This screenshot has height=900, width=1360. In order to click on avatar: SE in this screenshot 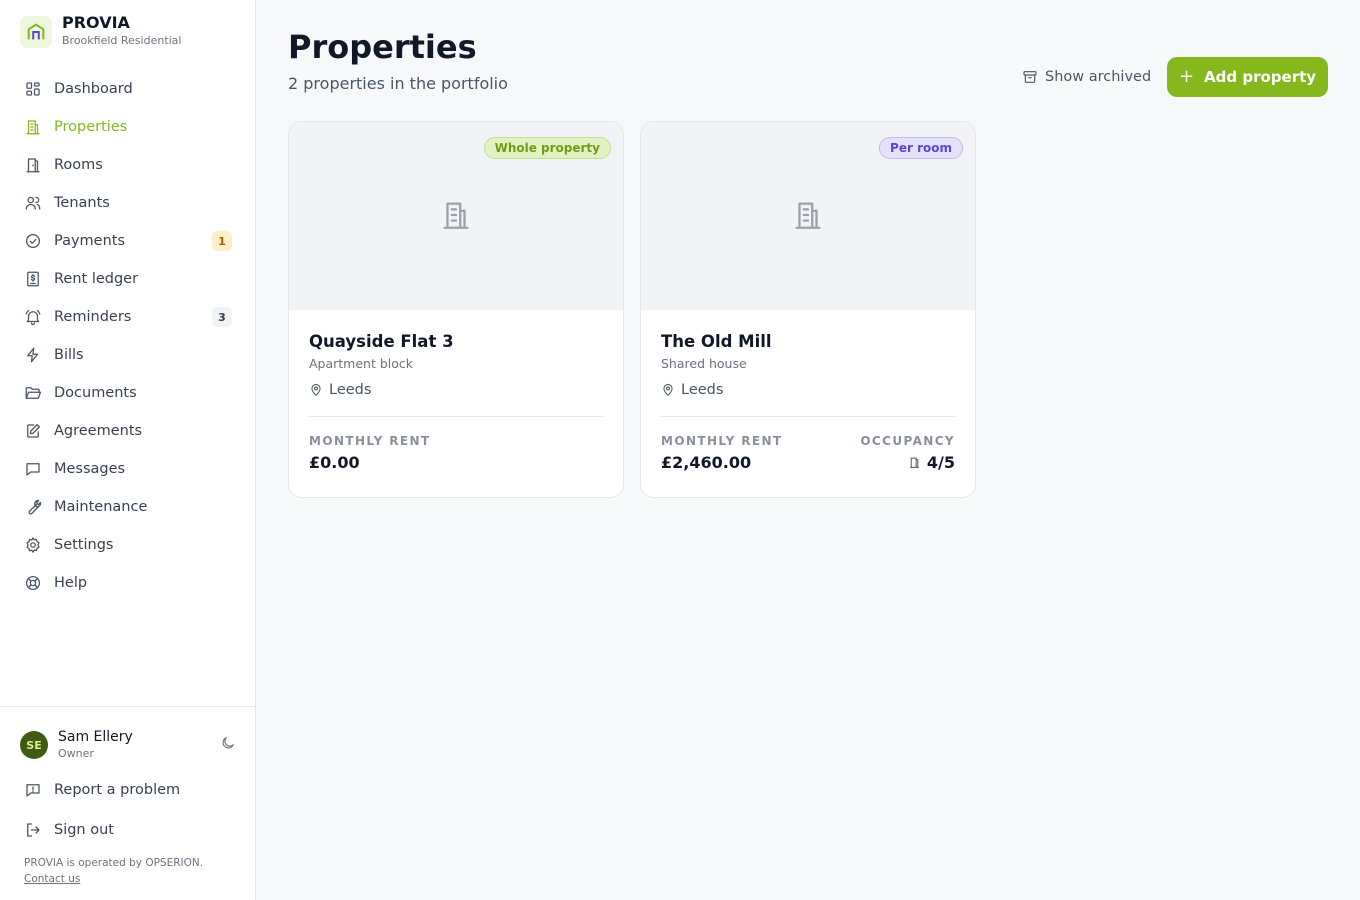, I will do `click(34, 745)`.